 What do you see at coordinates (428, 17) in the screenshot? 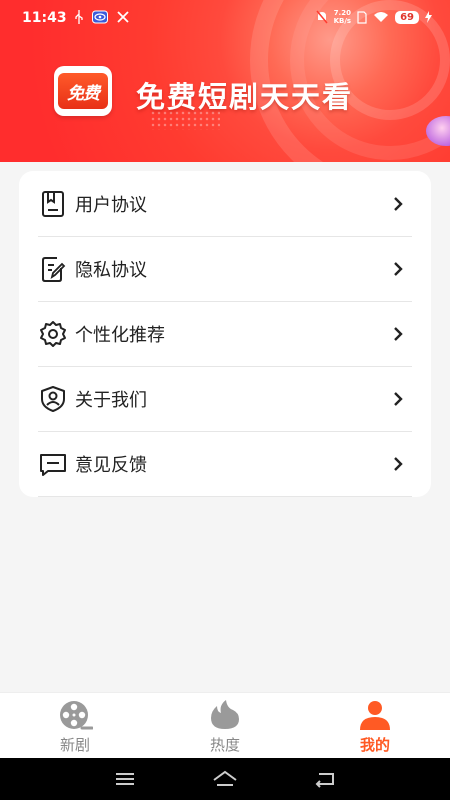
I see `charging-icon` at bounding box center [428, 17].